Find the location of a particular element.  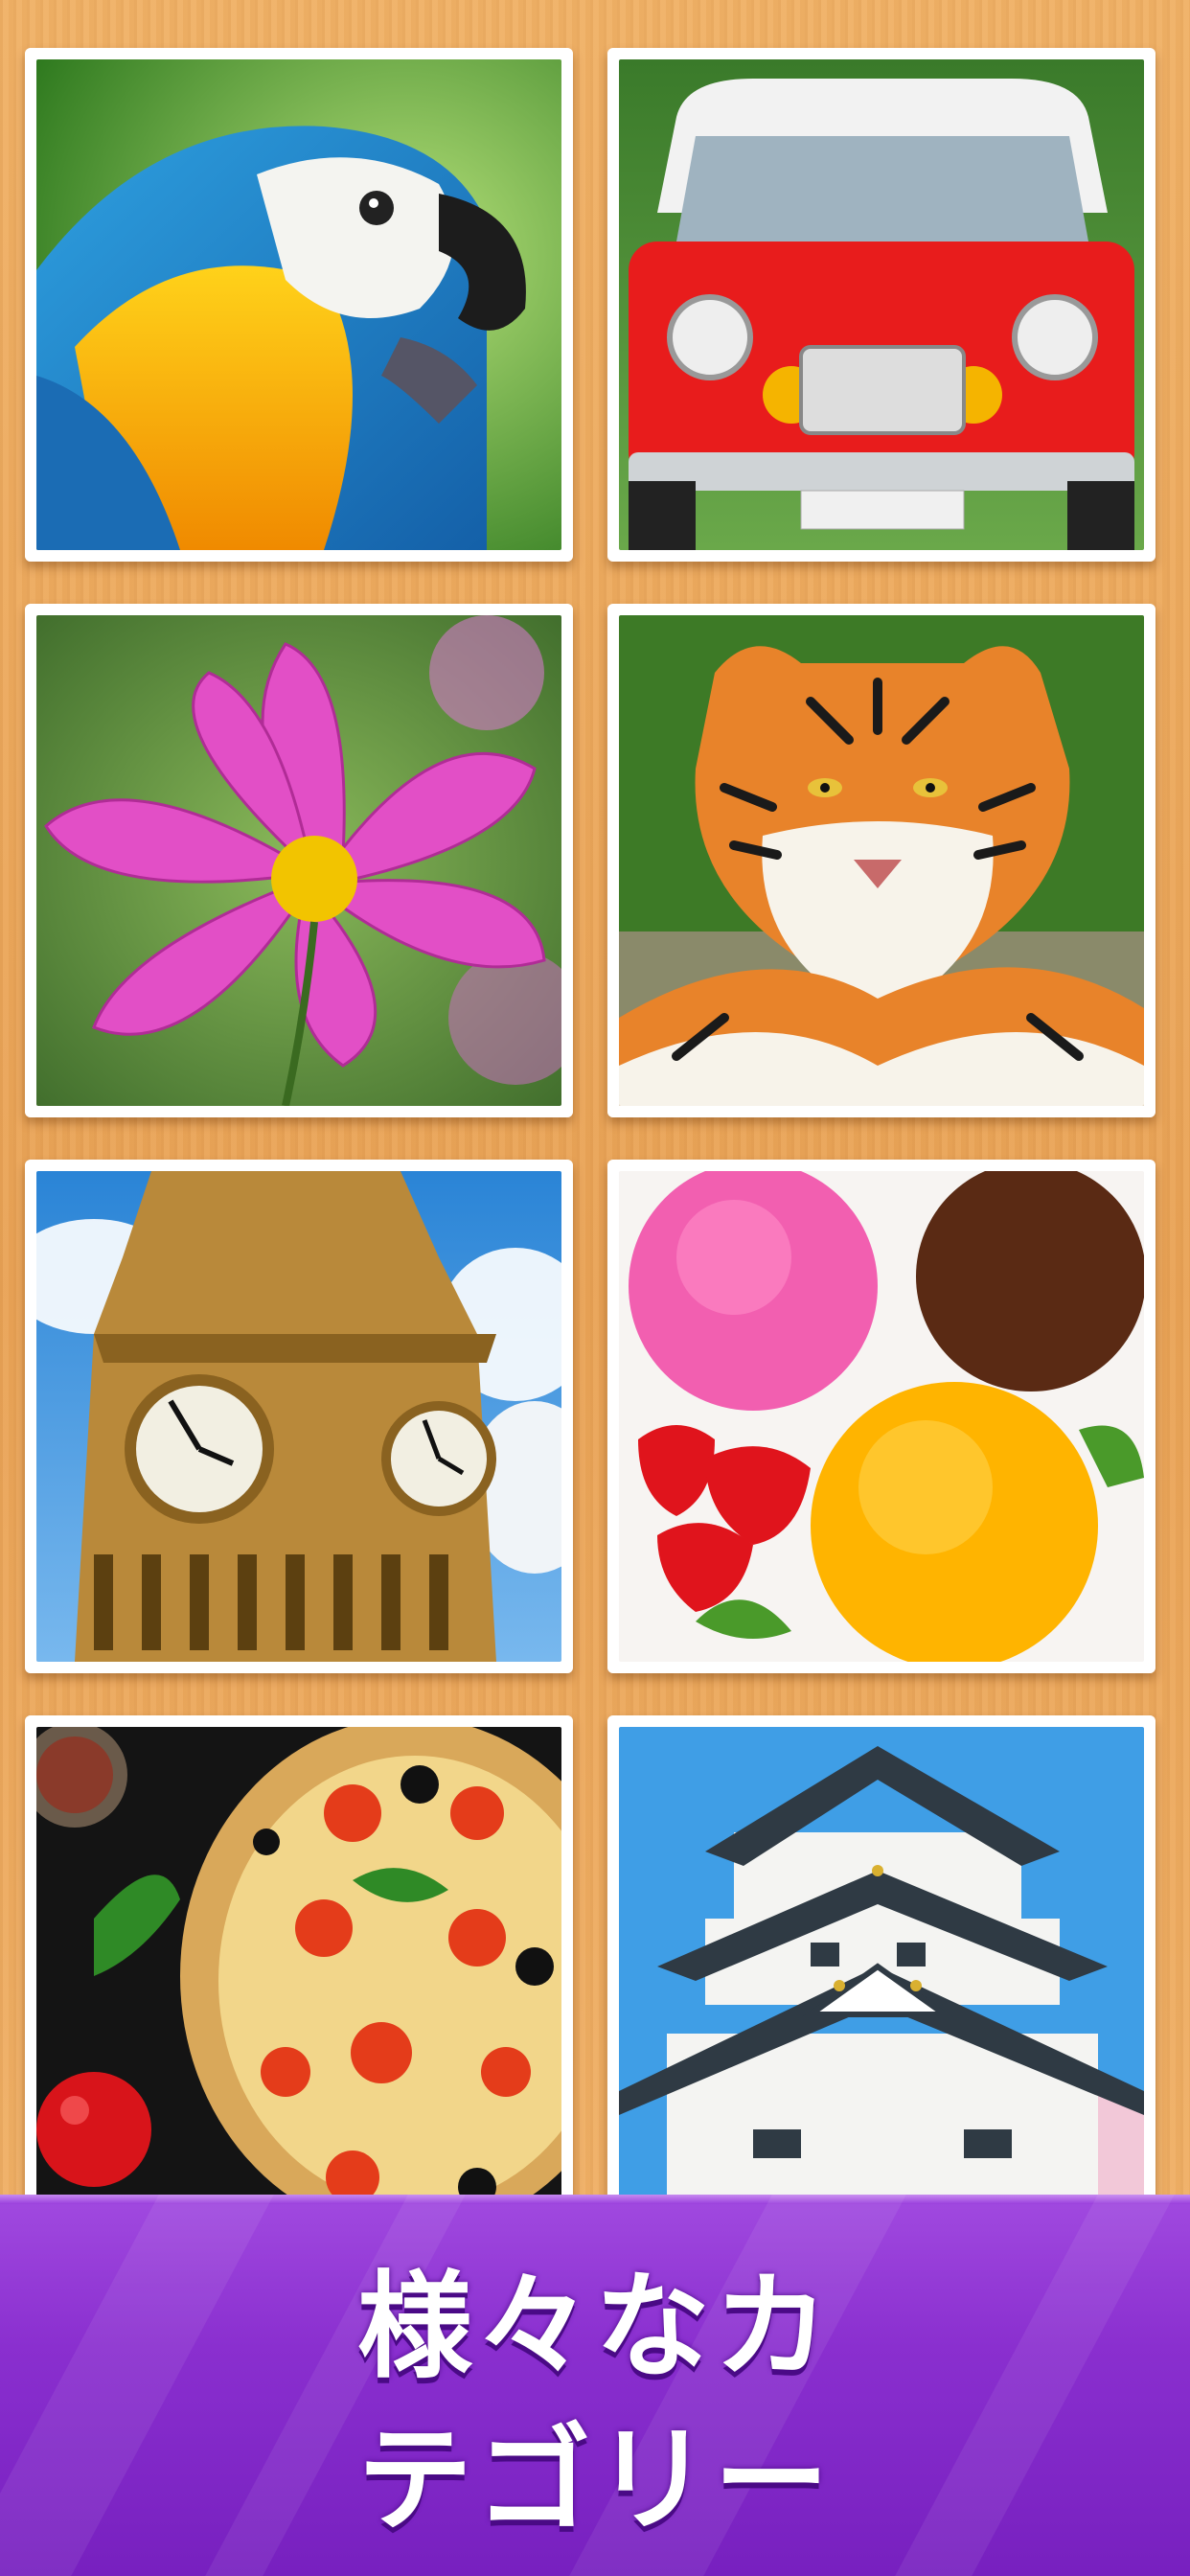

clock-tower-icon is located at coordinates (298, 1416).